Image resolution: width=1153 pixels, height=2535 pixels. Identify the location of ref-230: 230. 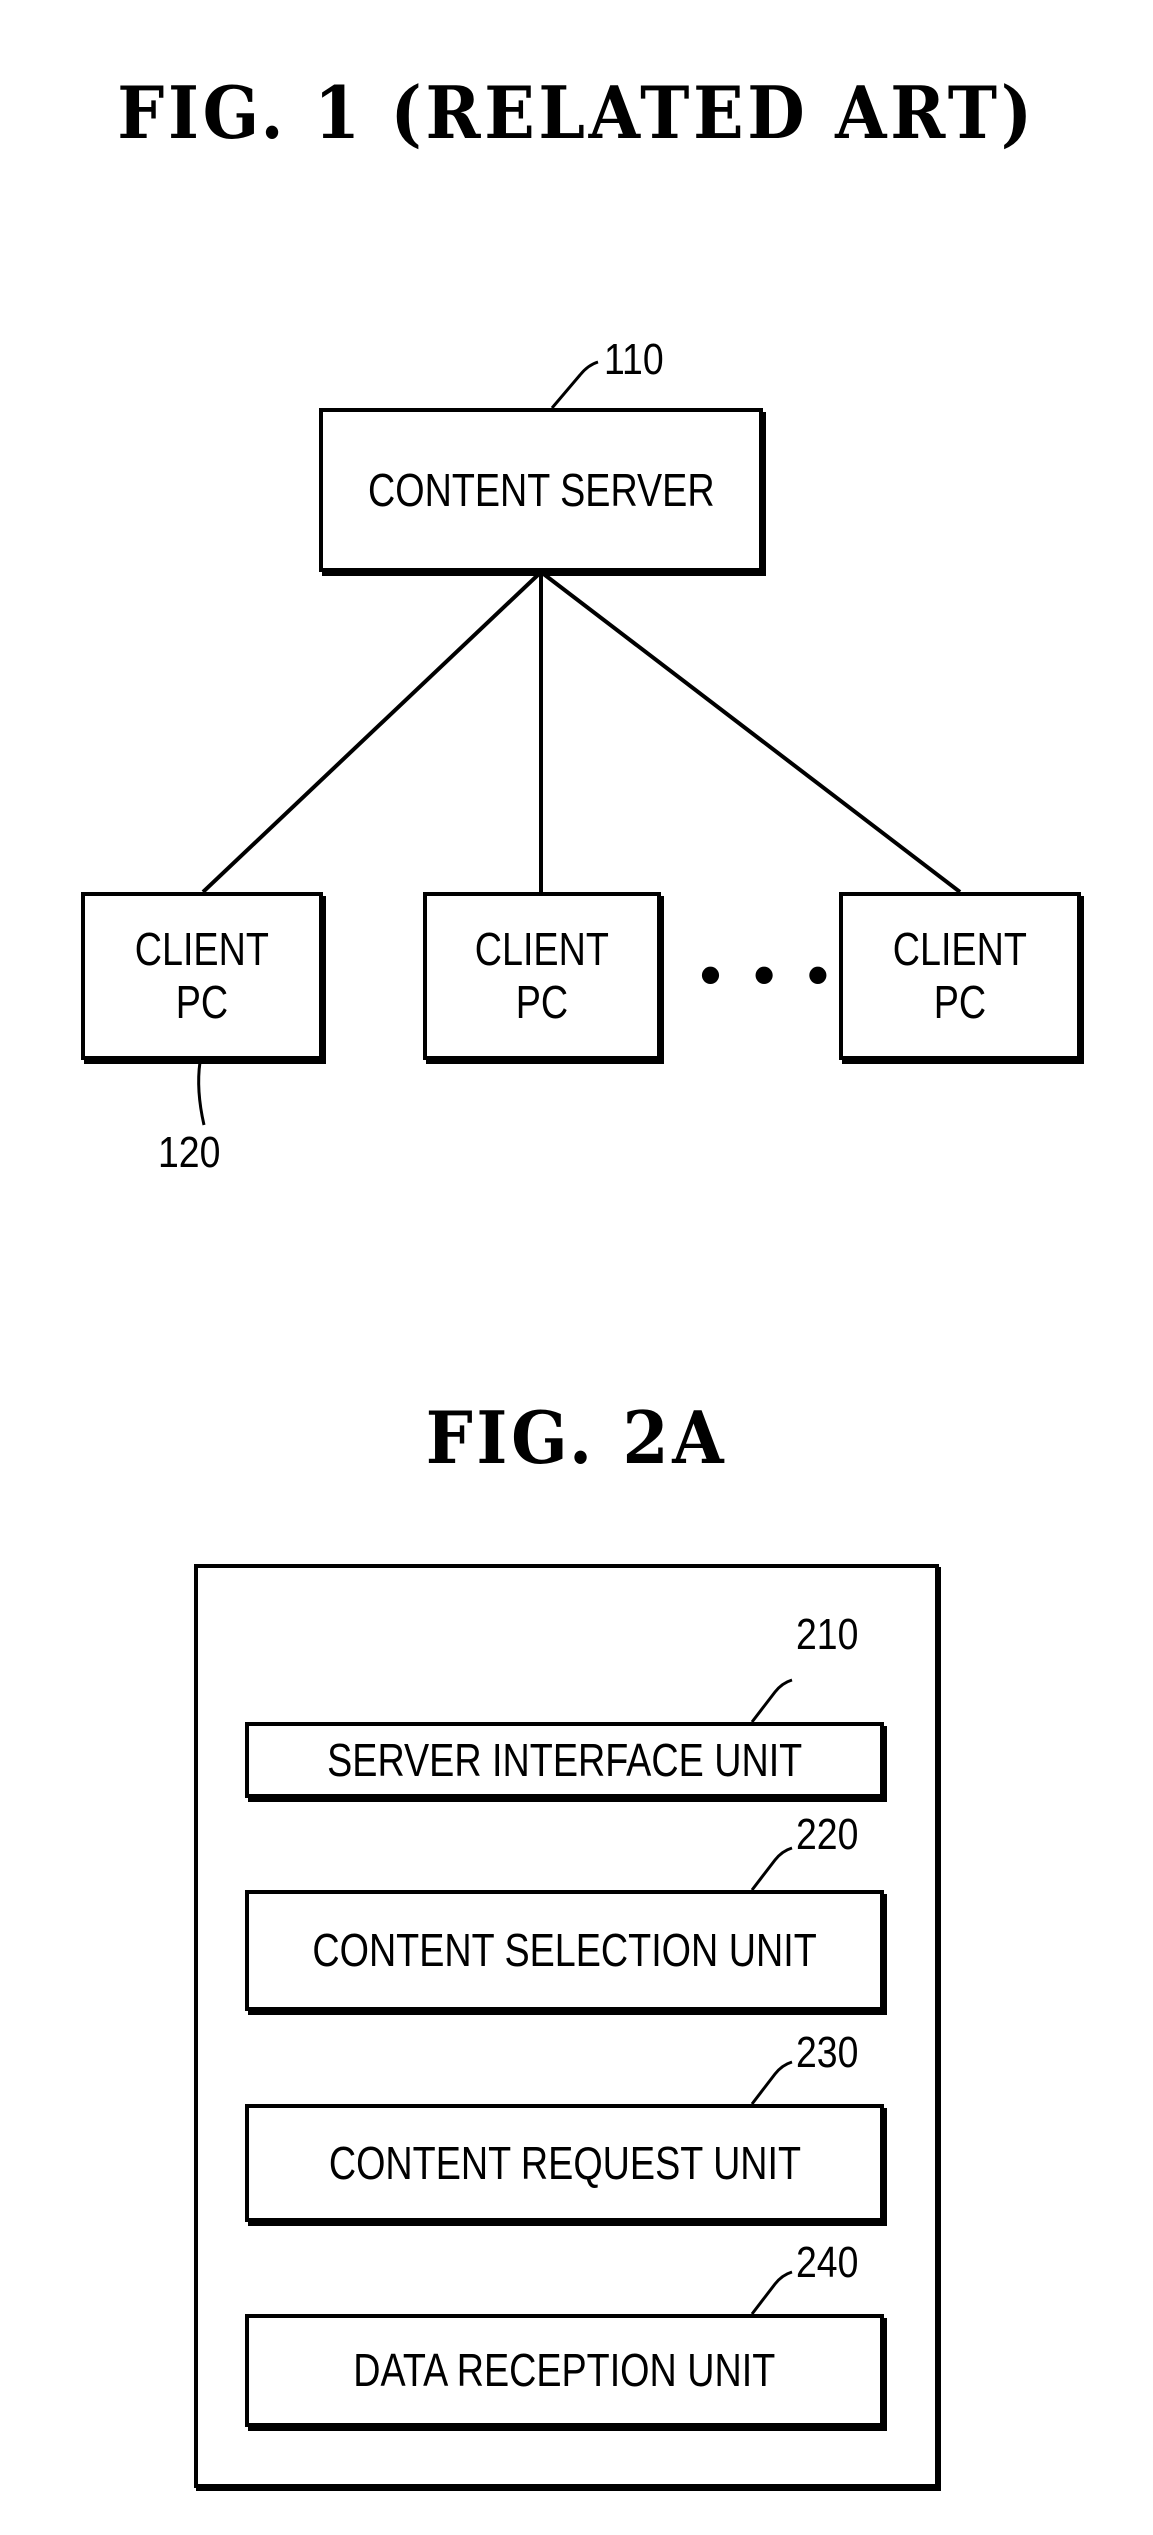
(827, 2052).